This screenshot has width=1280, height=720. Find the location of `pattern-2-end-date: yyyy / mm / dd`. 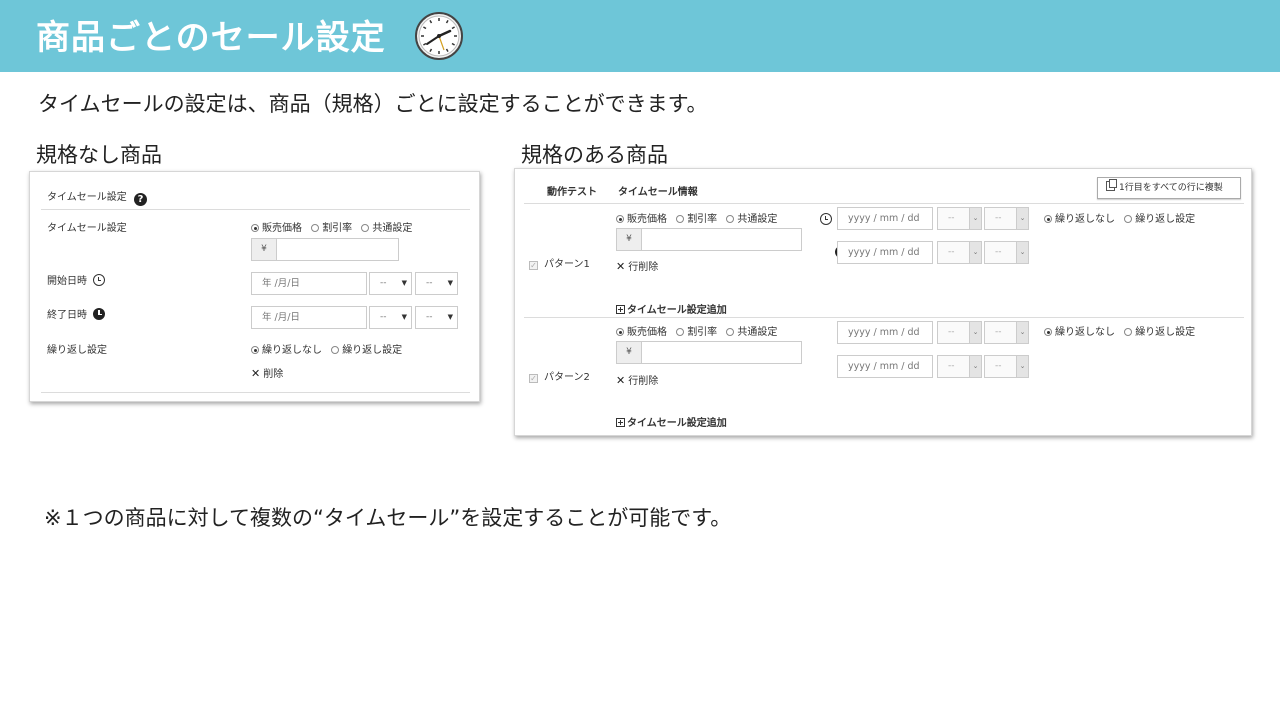

pattern-2-end-date: yyyy / mm / dd is located at coordinates (885, 366).